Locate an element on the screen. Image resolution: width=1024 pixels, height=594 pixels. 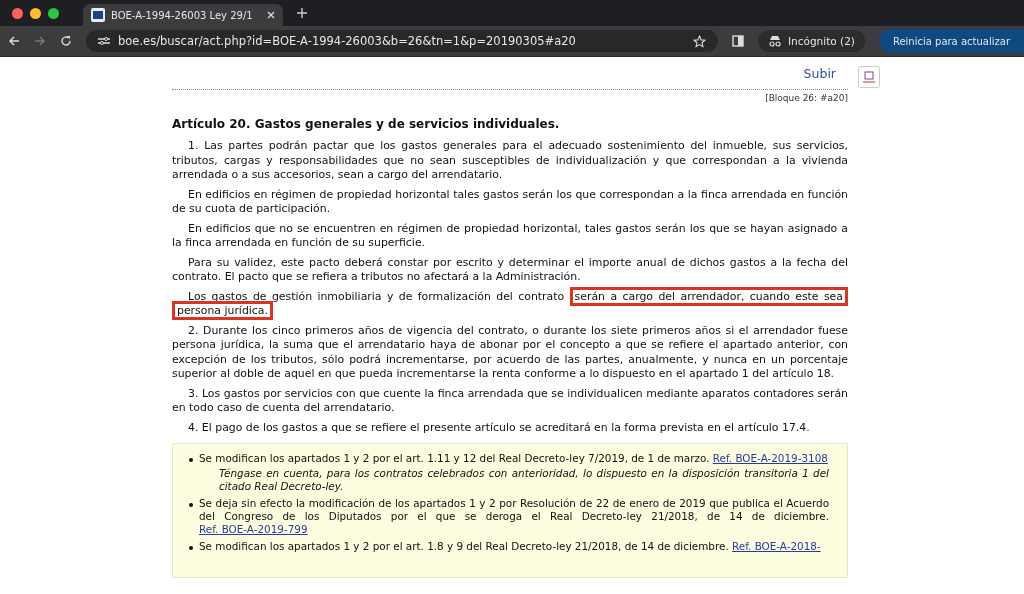
profile-button: Incógnito (2) is located at coordinates (811, 41).